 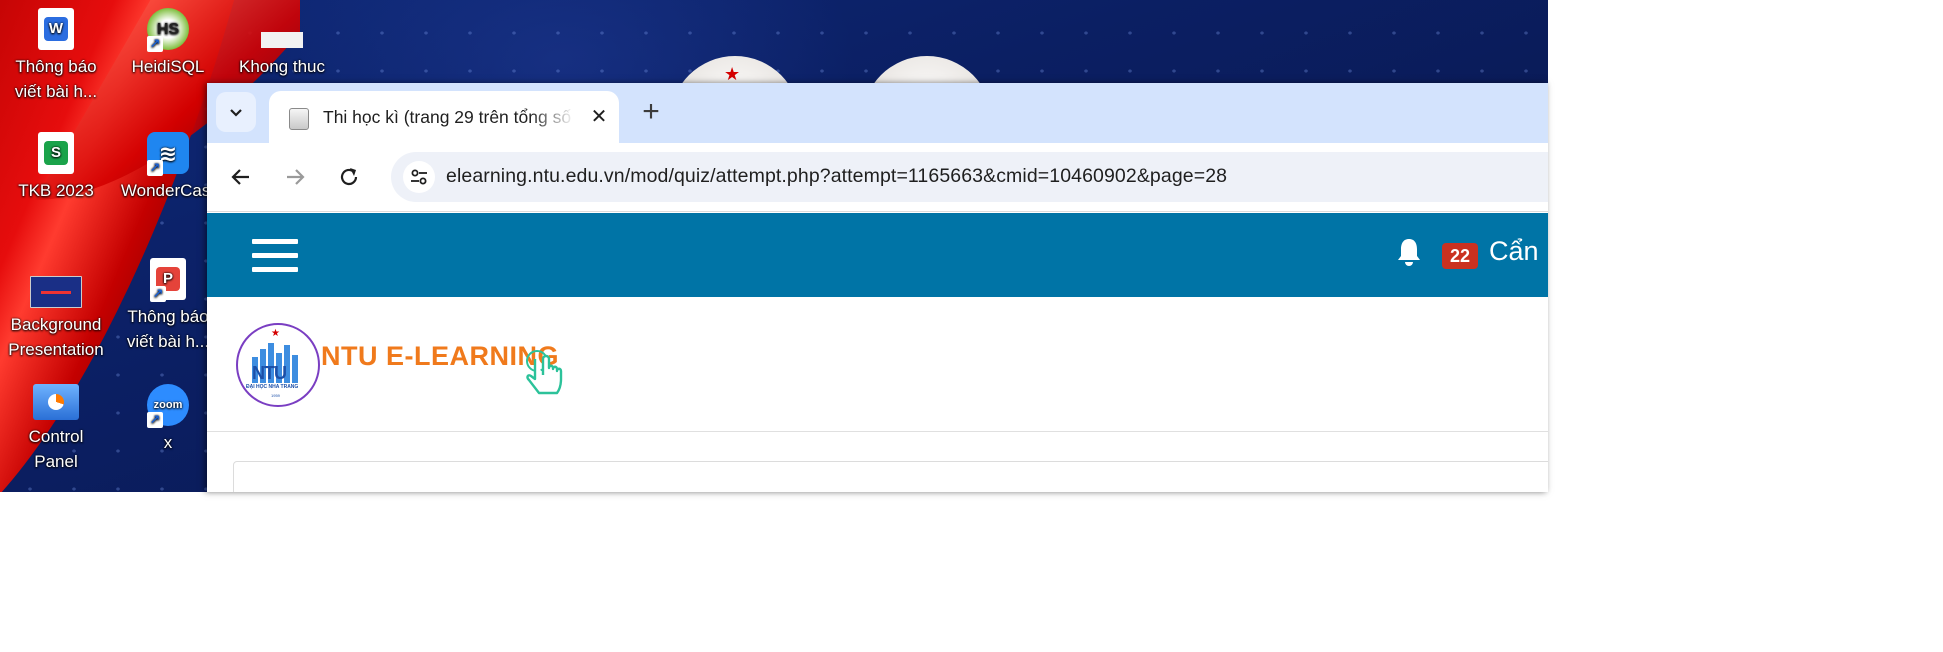 What do you see at coordinates (1460, 256) in the screenshot?
I see `notification-count-badge: 22` at bounding box center [1460, 256].